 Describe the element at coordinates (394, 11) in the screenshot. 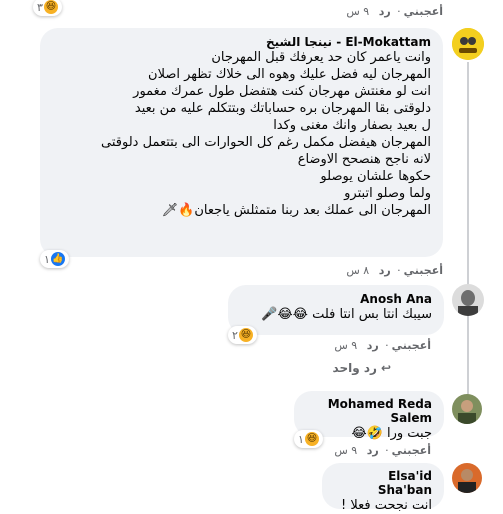

I see `top-comment-actions: أعجبني· رد ٩ س` at that location.